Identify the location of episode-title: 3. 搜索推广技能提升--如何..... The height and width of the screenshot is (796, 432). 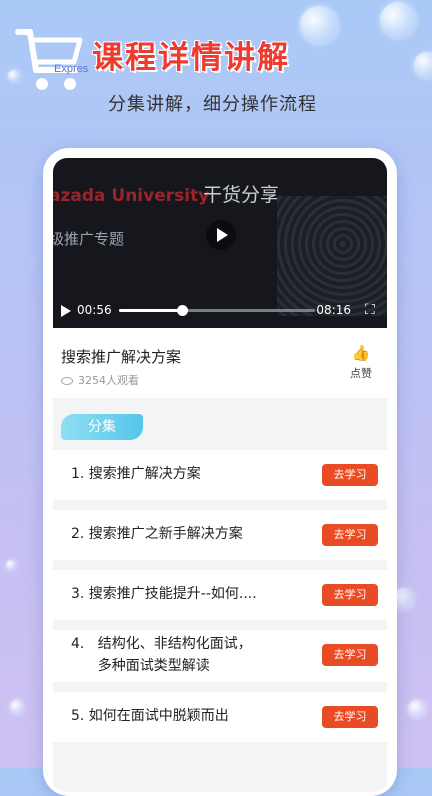
(164, 594).